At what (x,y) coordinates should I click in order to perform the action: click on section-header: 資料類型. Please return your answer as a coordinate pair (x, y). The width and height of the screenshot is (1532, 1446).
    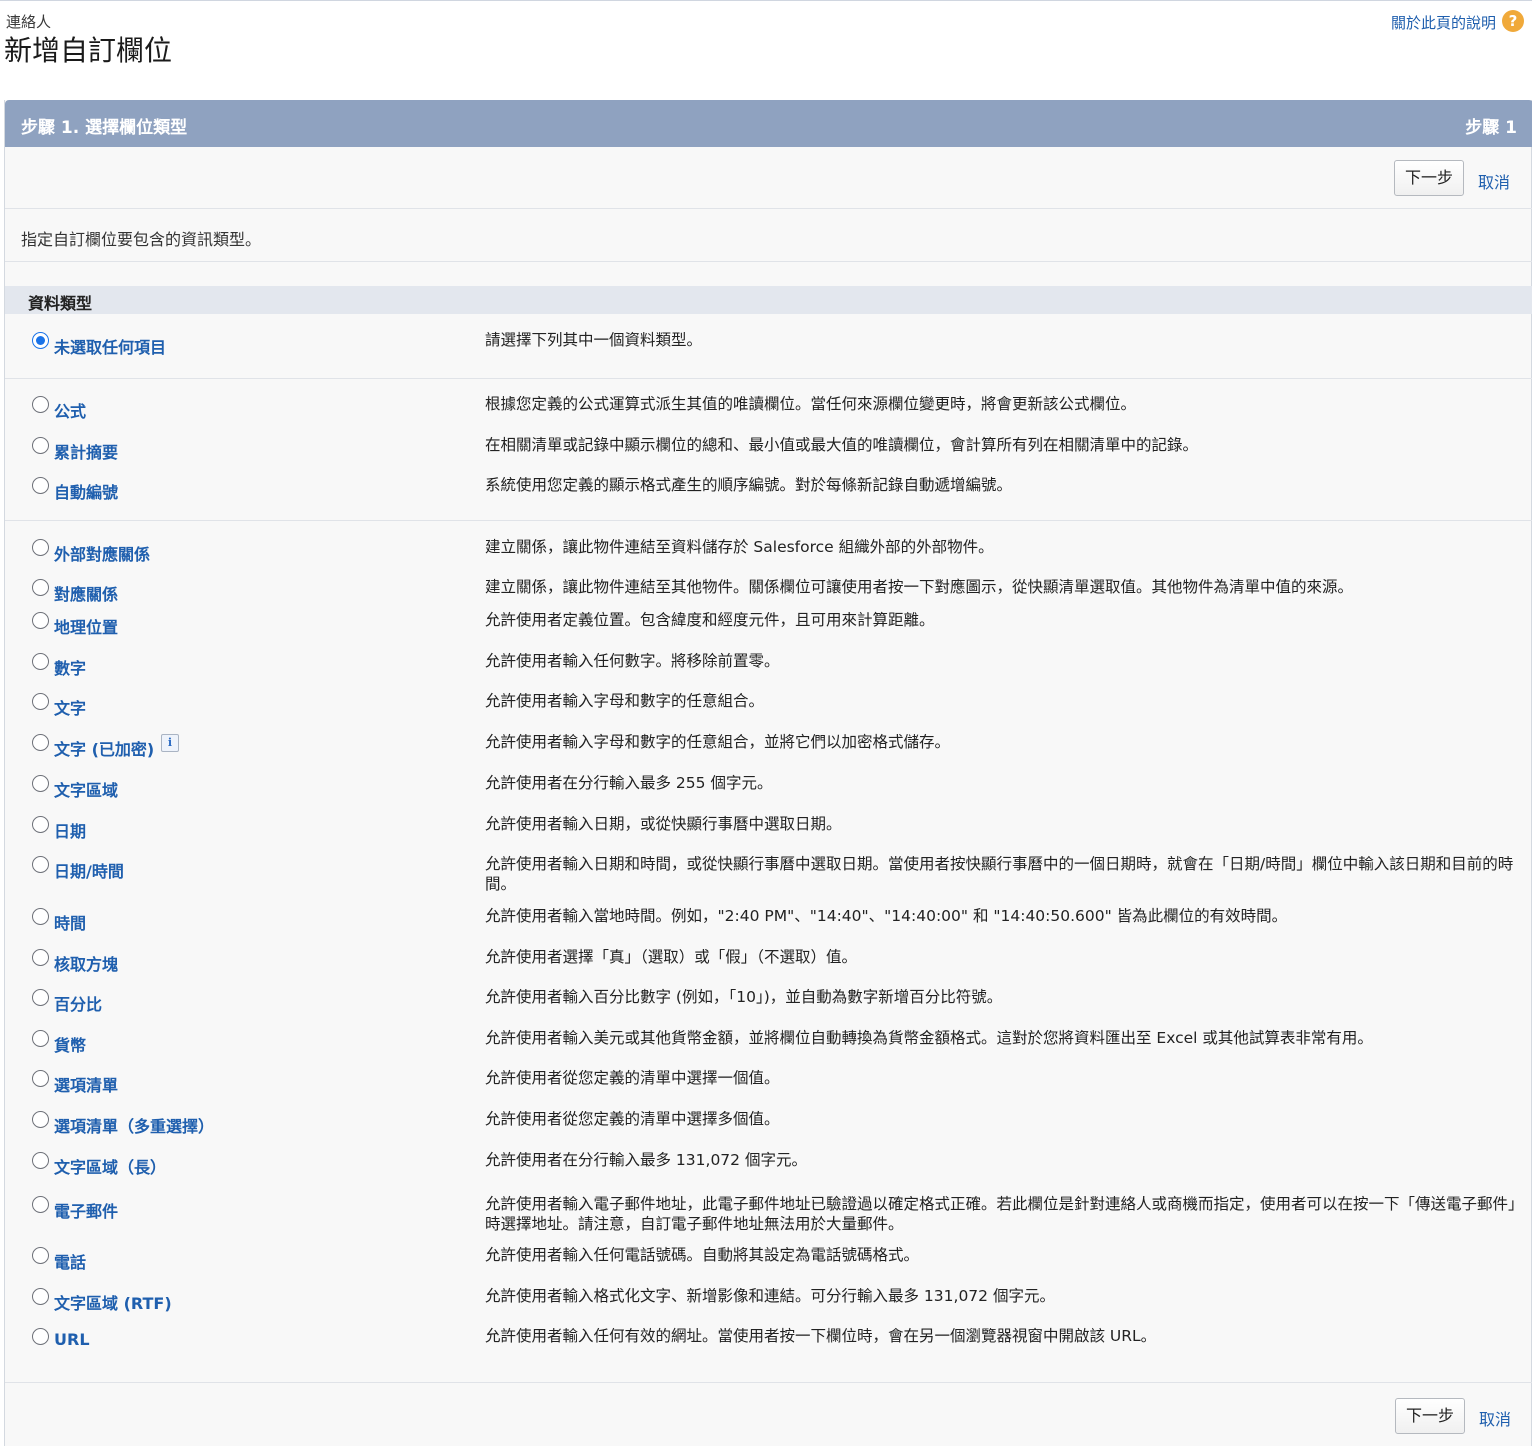
    Looking at the image, I should click on (768, 300).